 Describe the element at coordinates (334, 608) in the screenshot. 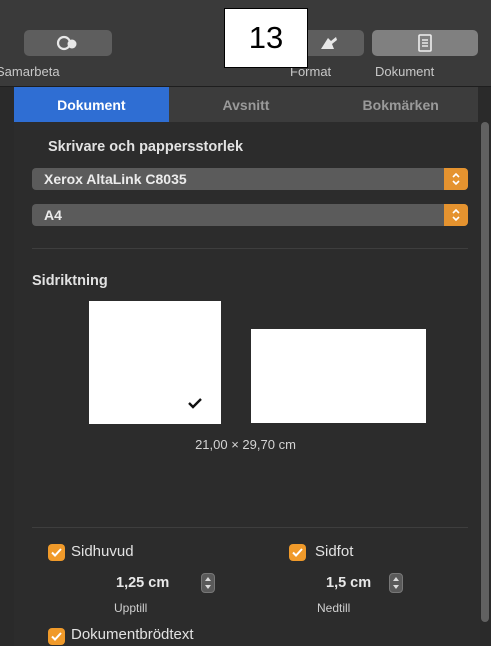

I see `footer-sub-label: Nedtill` at that location.